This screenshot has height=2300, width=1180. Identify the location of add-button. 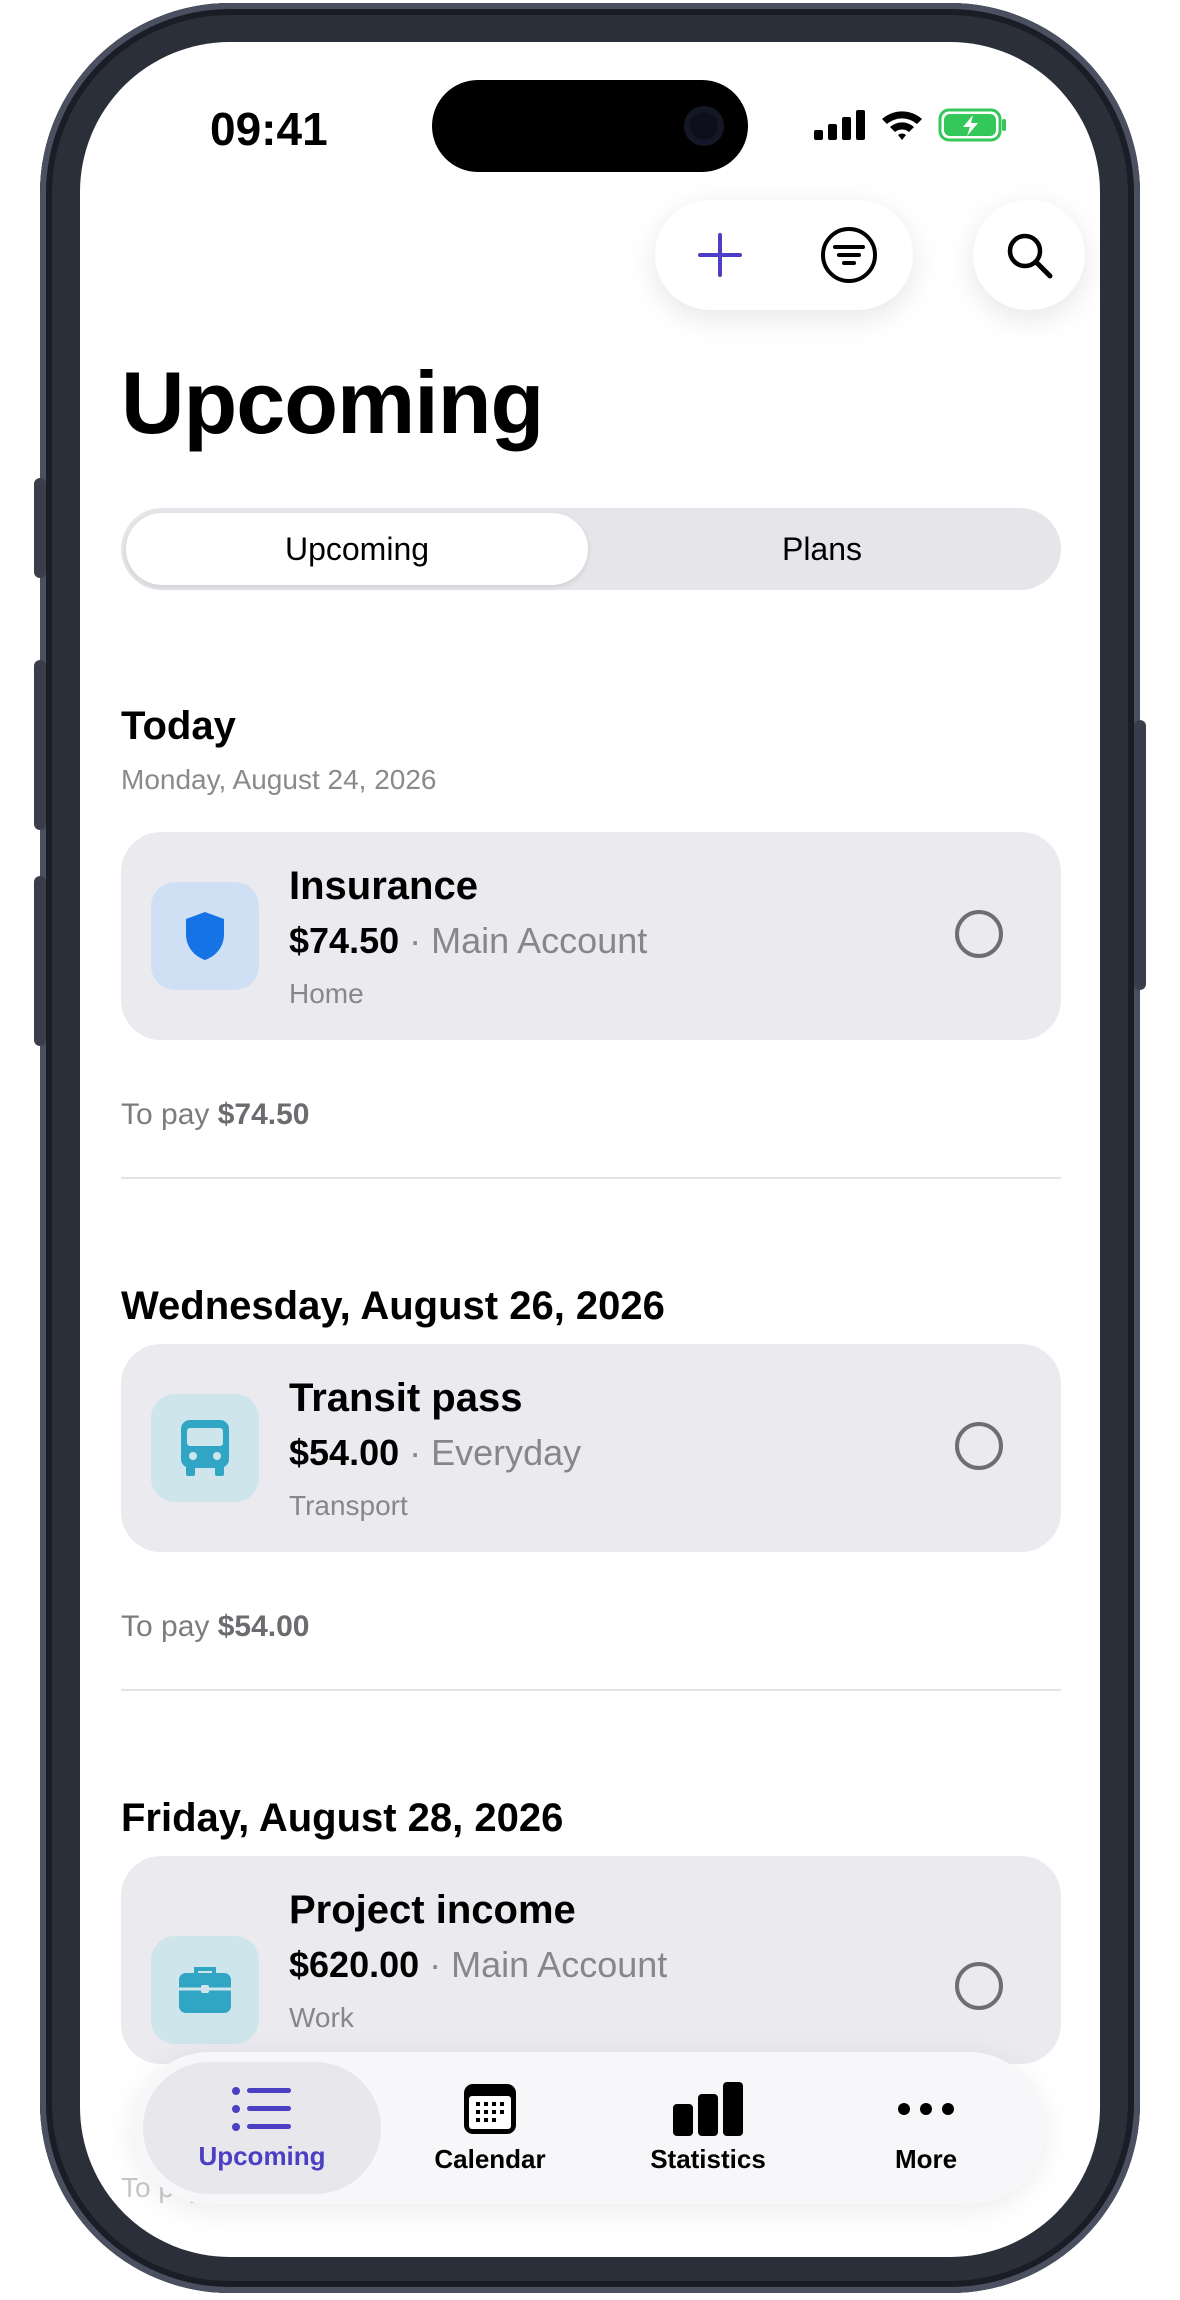
(720, 255).